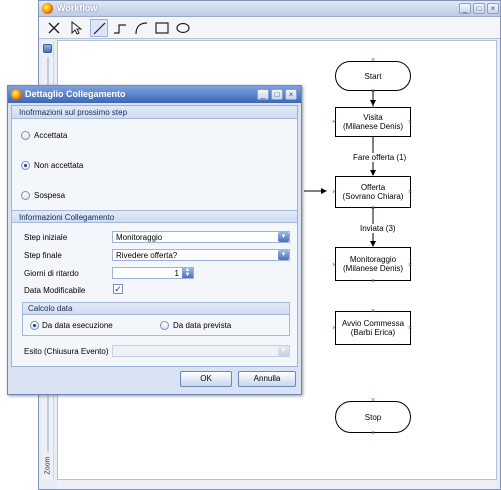 This screenshot has width=501, height=490. Describe the element at coordinates (154, 216) in the screenshot. I see `section-collegamento-title: Informazioni Collegamento` at that location.